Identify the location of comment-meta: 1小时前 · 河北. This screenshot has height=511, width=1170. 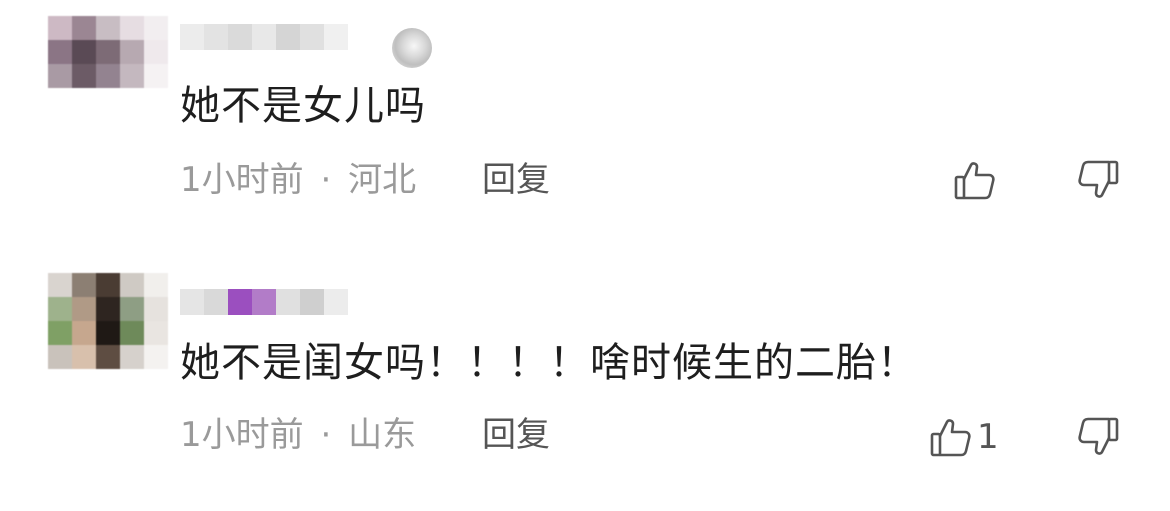
(298, 180).